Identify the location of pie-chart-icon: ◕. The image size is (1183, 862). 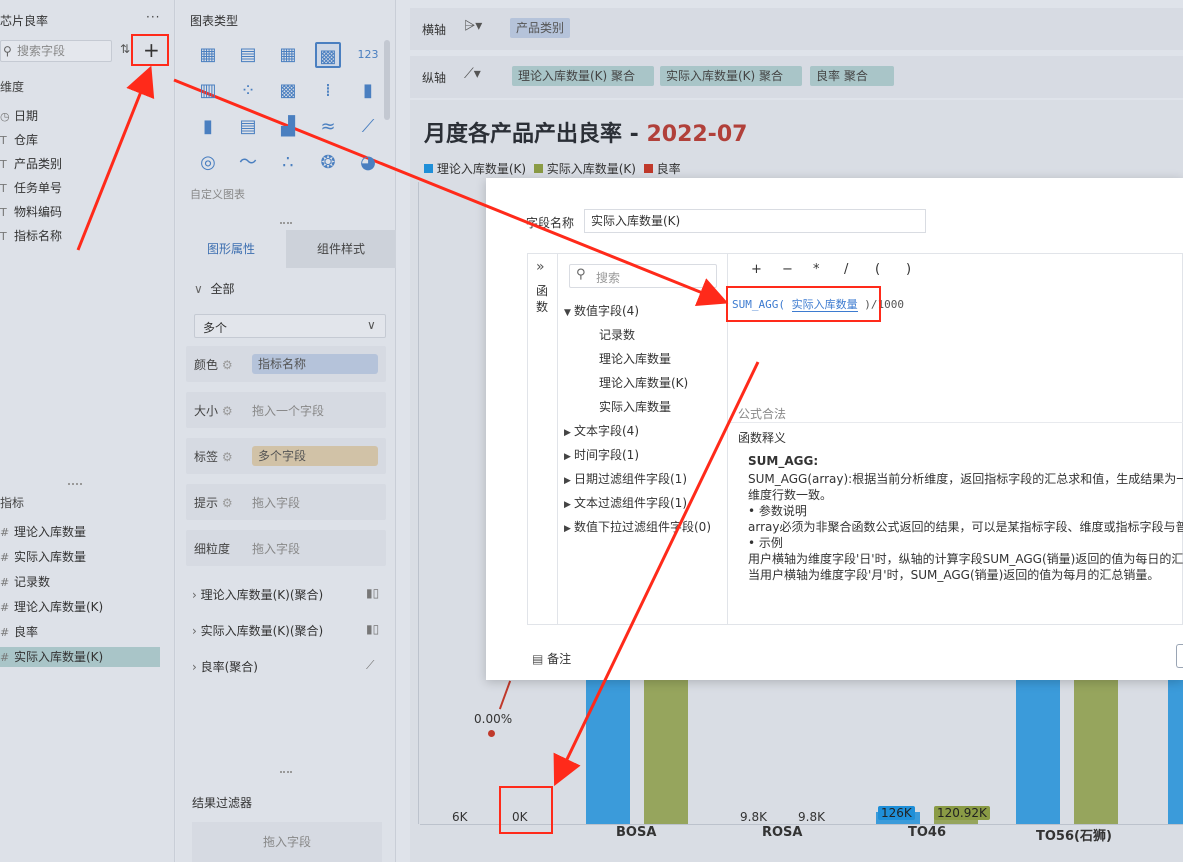
(368, 163).